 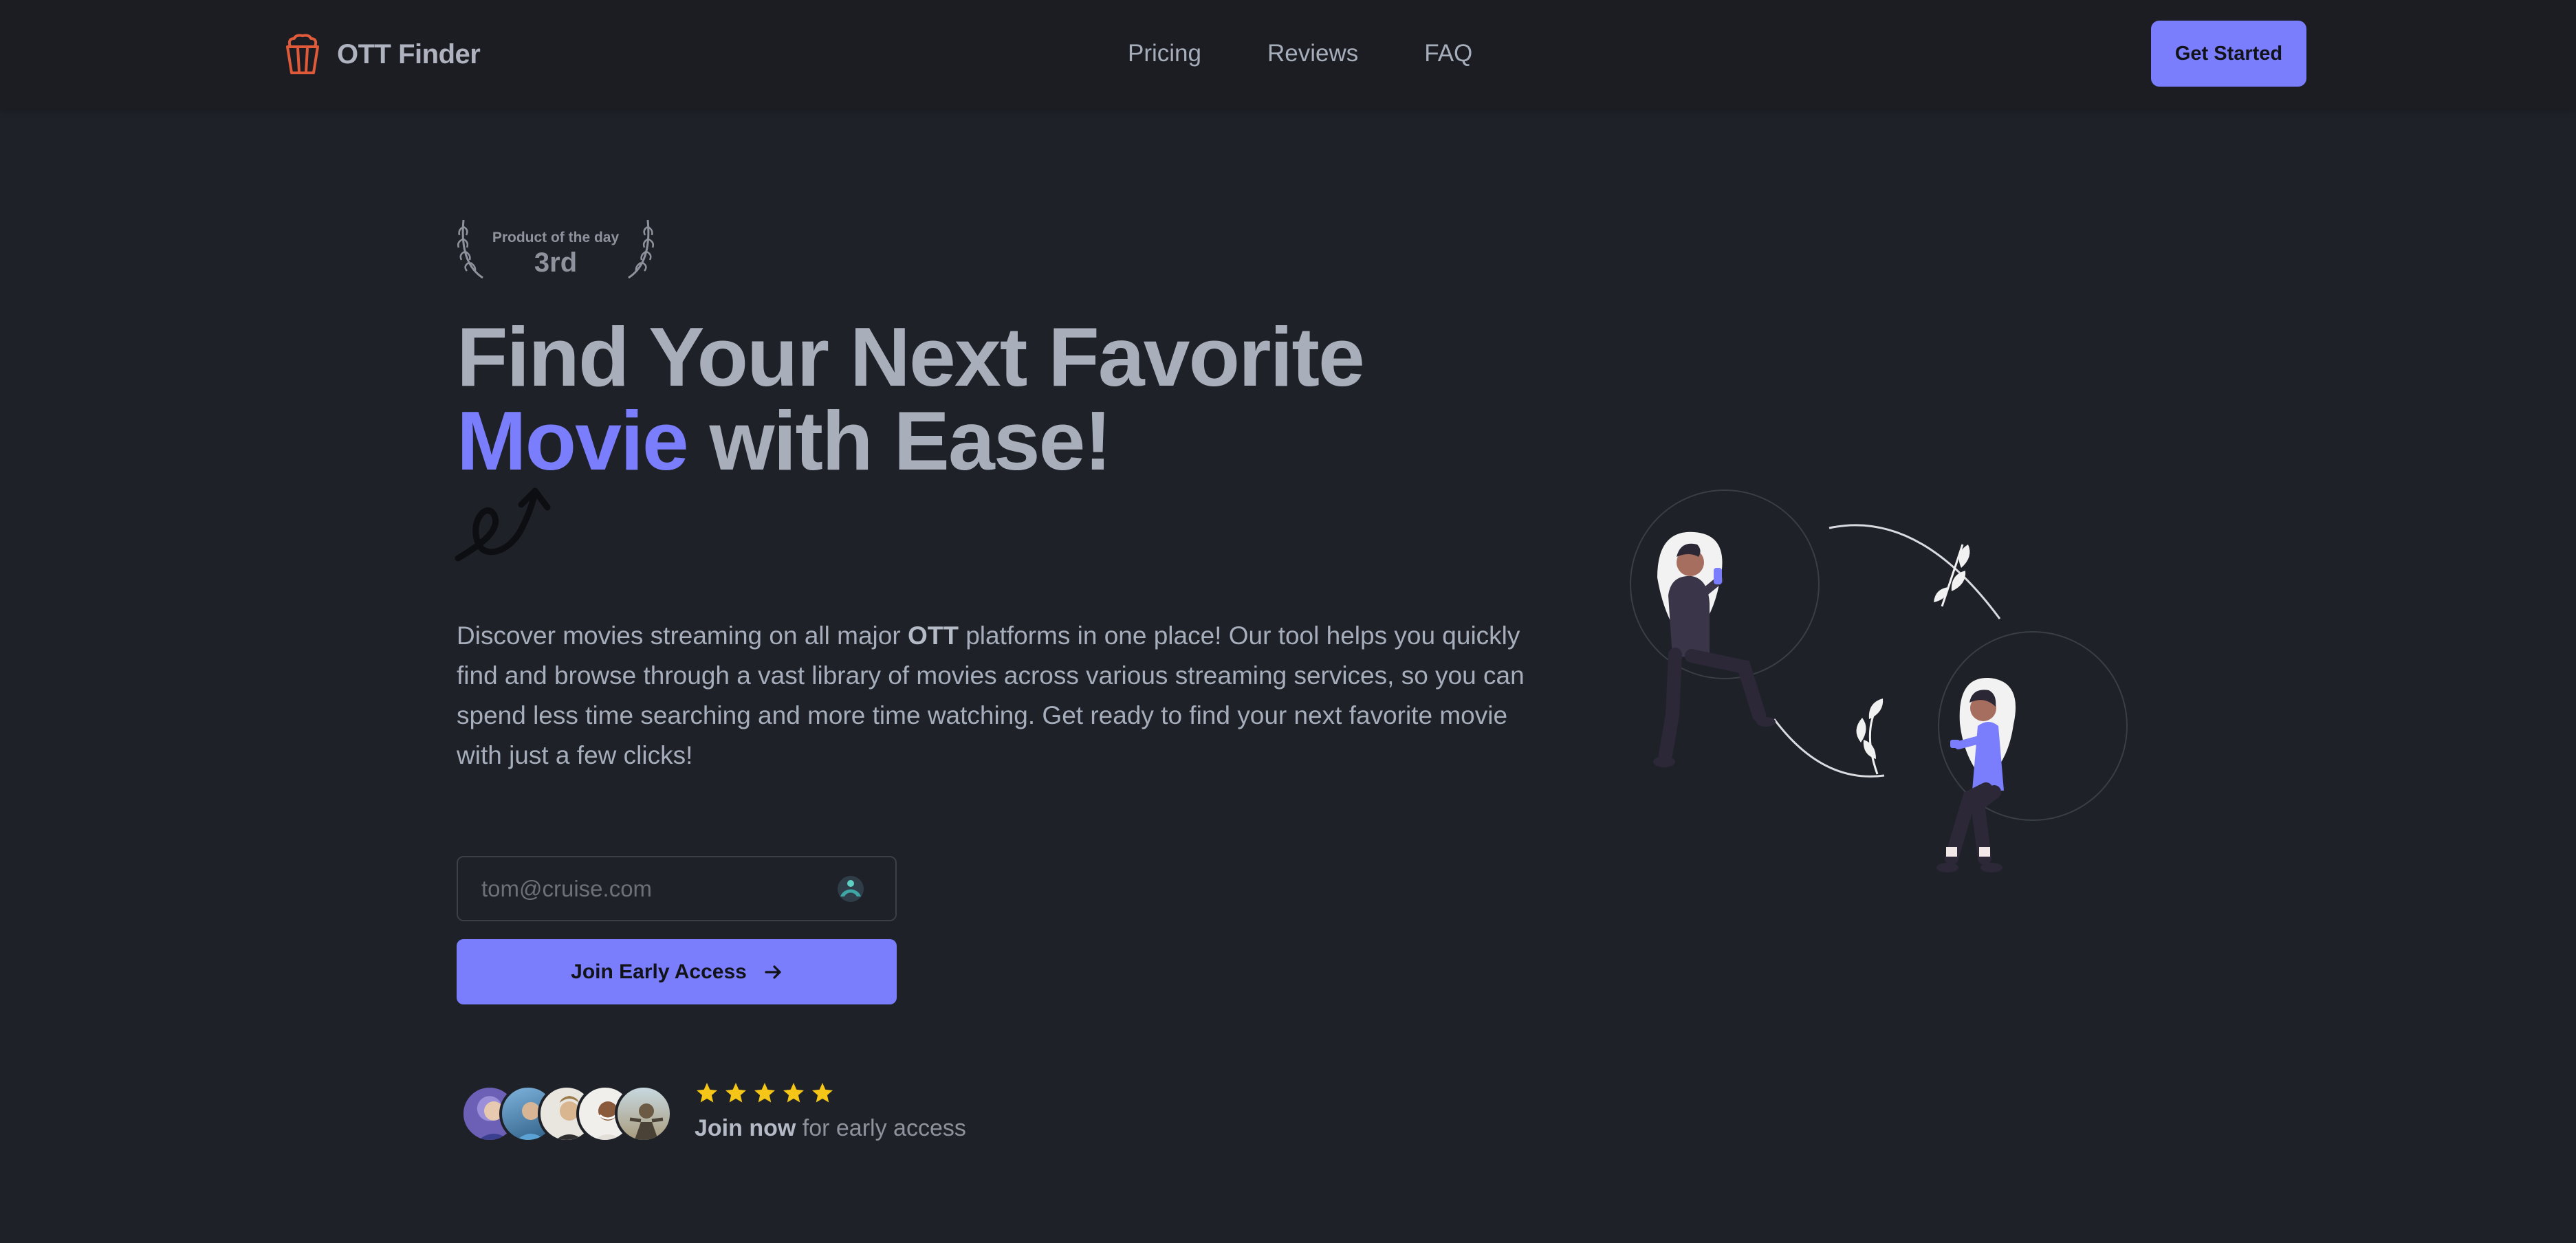 What do you see at coordinates (682, 636) in the screenshot?
I see `description-part-1: Discover movies streaming on all major` at bounding box center [682, 636].